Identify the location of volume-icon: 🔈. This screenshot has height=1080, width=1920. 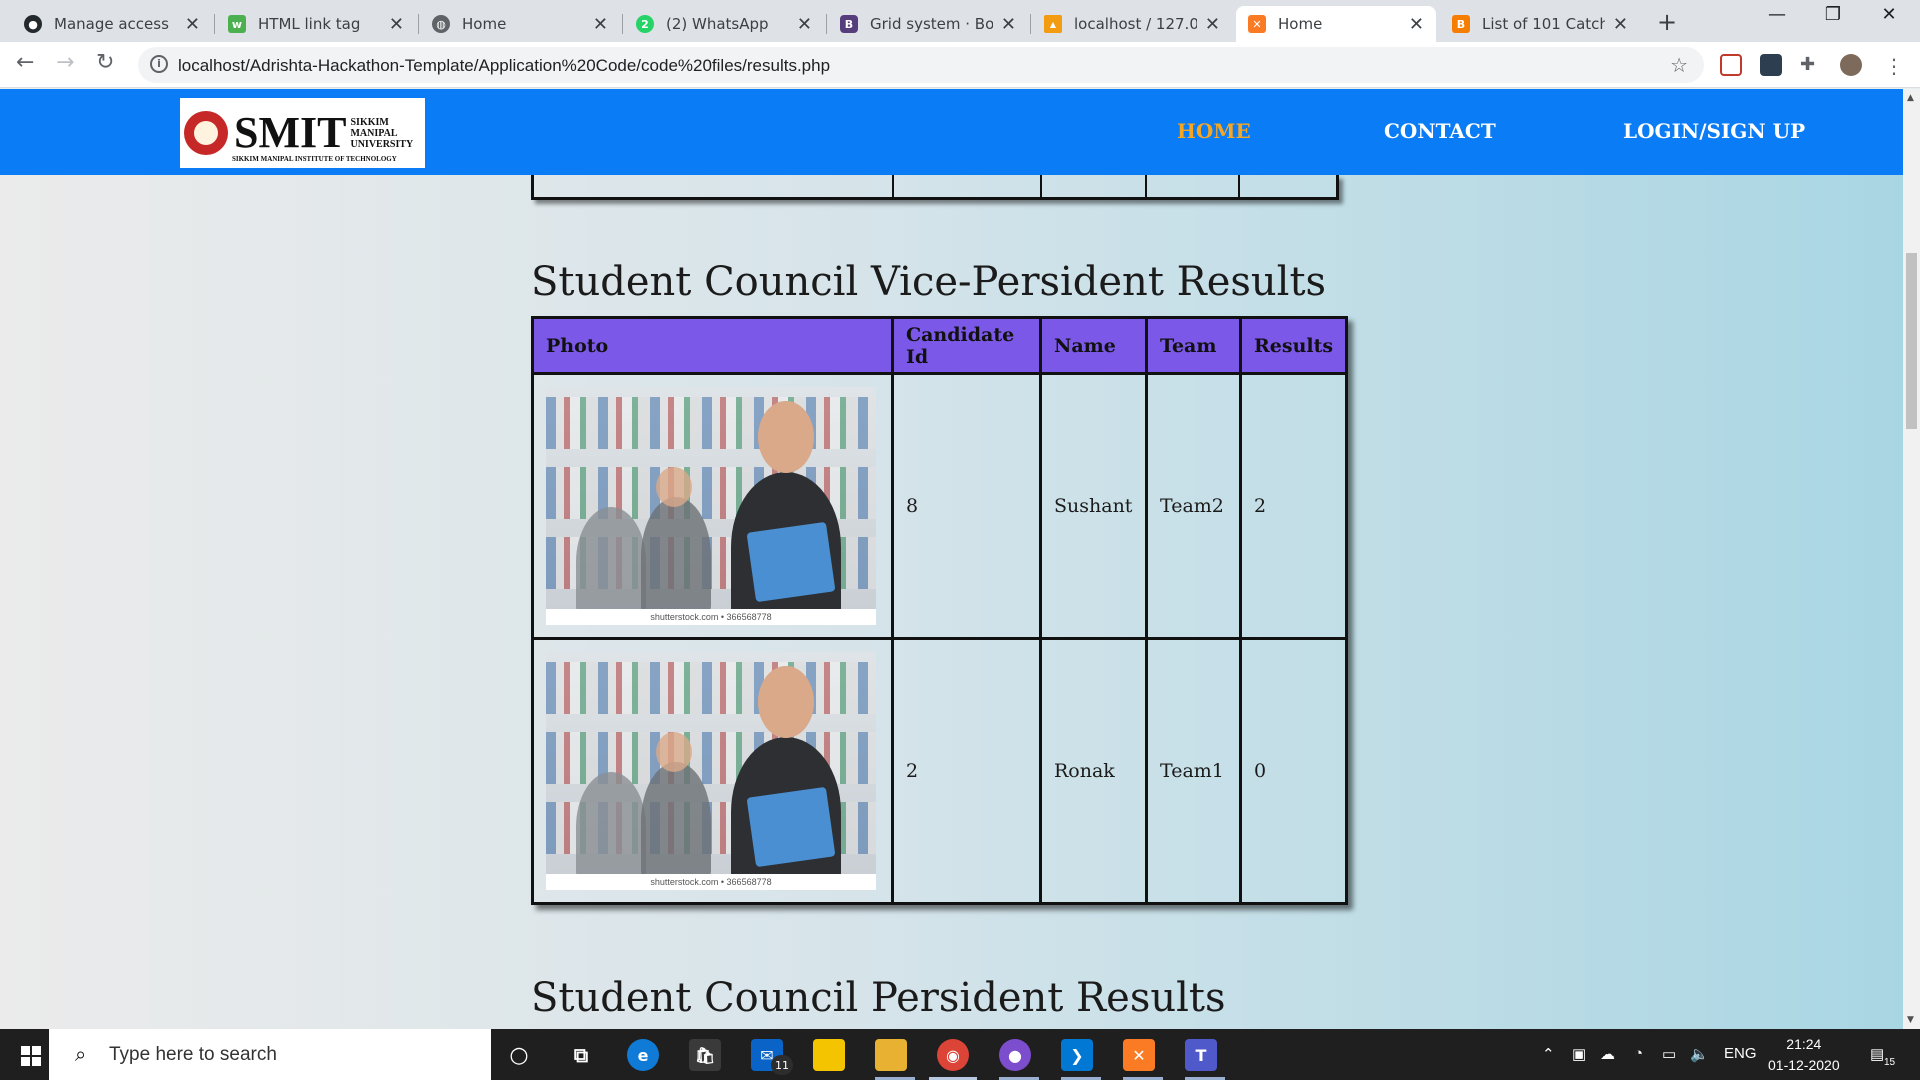
(1699, 1054).